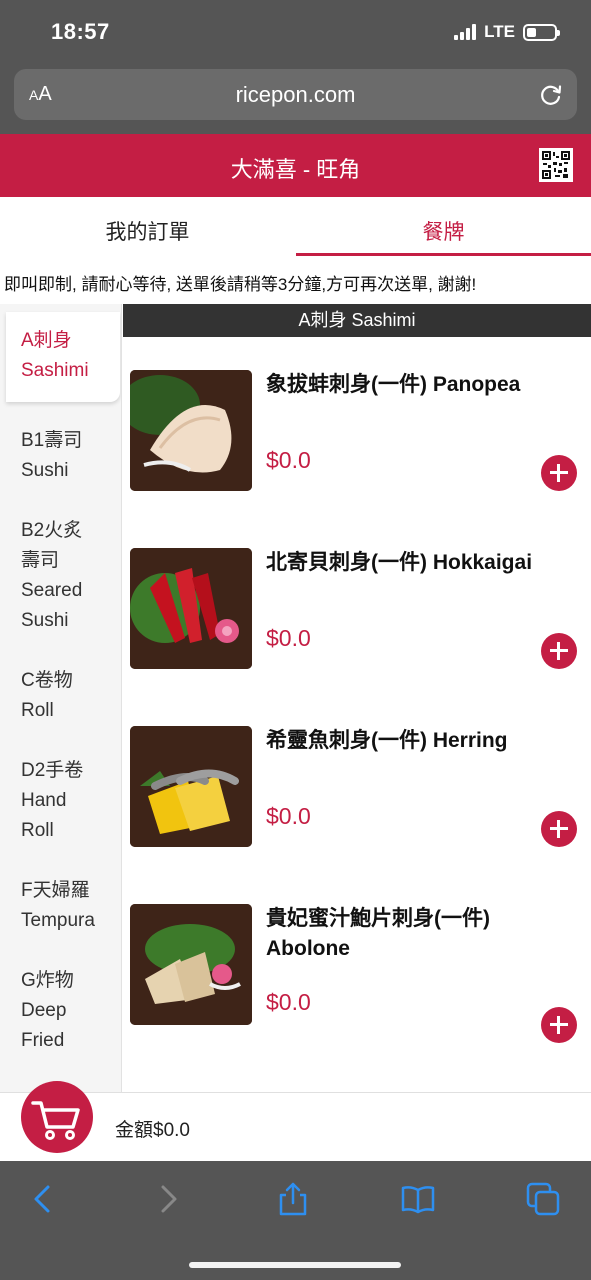 This screenshot has height=1280, width=591. What do you see at coordinates (168, 1199) in the screenshot?
I see `forward-icon` at bounding box center [168, 1199].